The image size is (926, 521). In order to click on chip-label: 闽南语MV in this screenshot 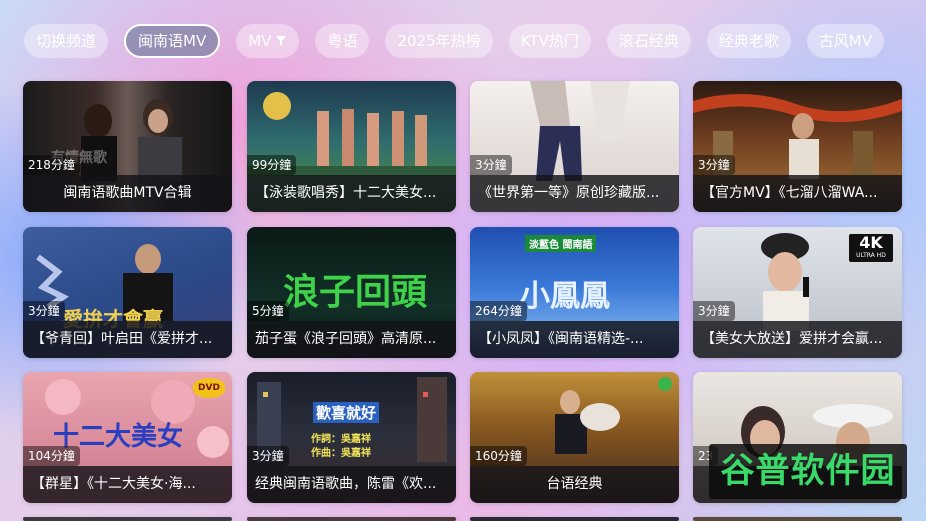, I will do `click(172, 41)`.